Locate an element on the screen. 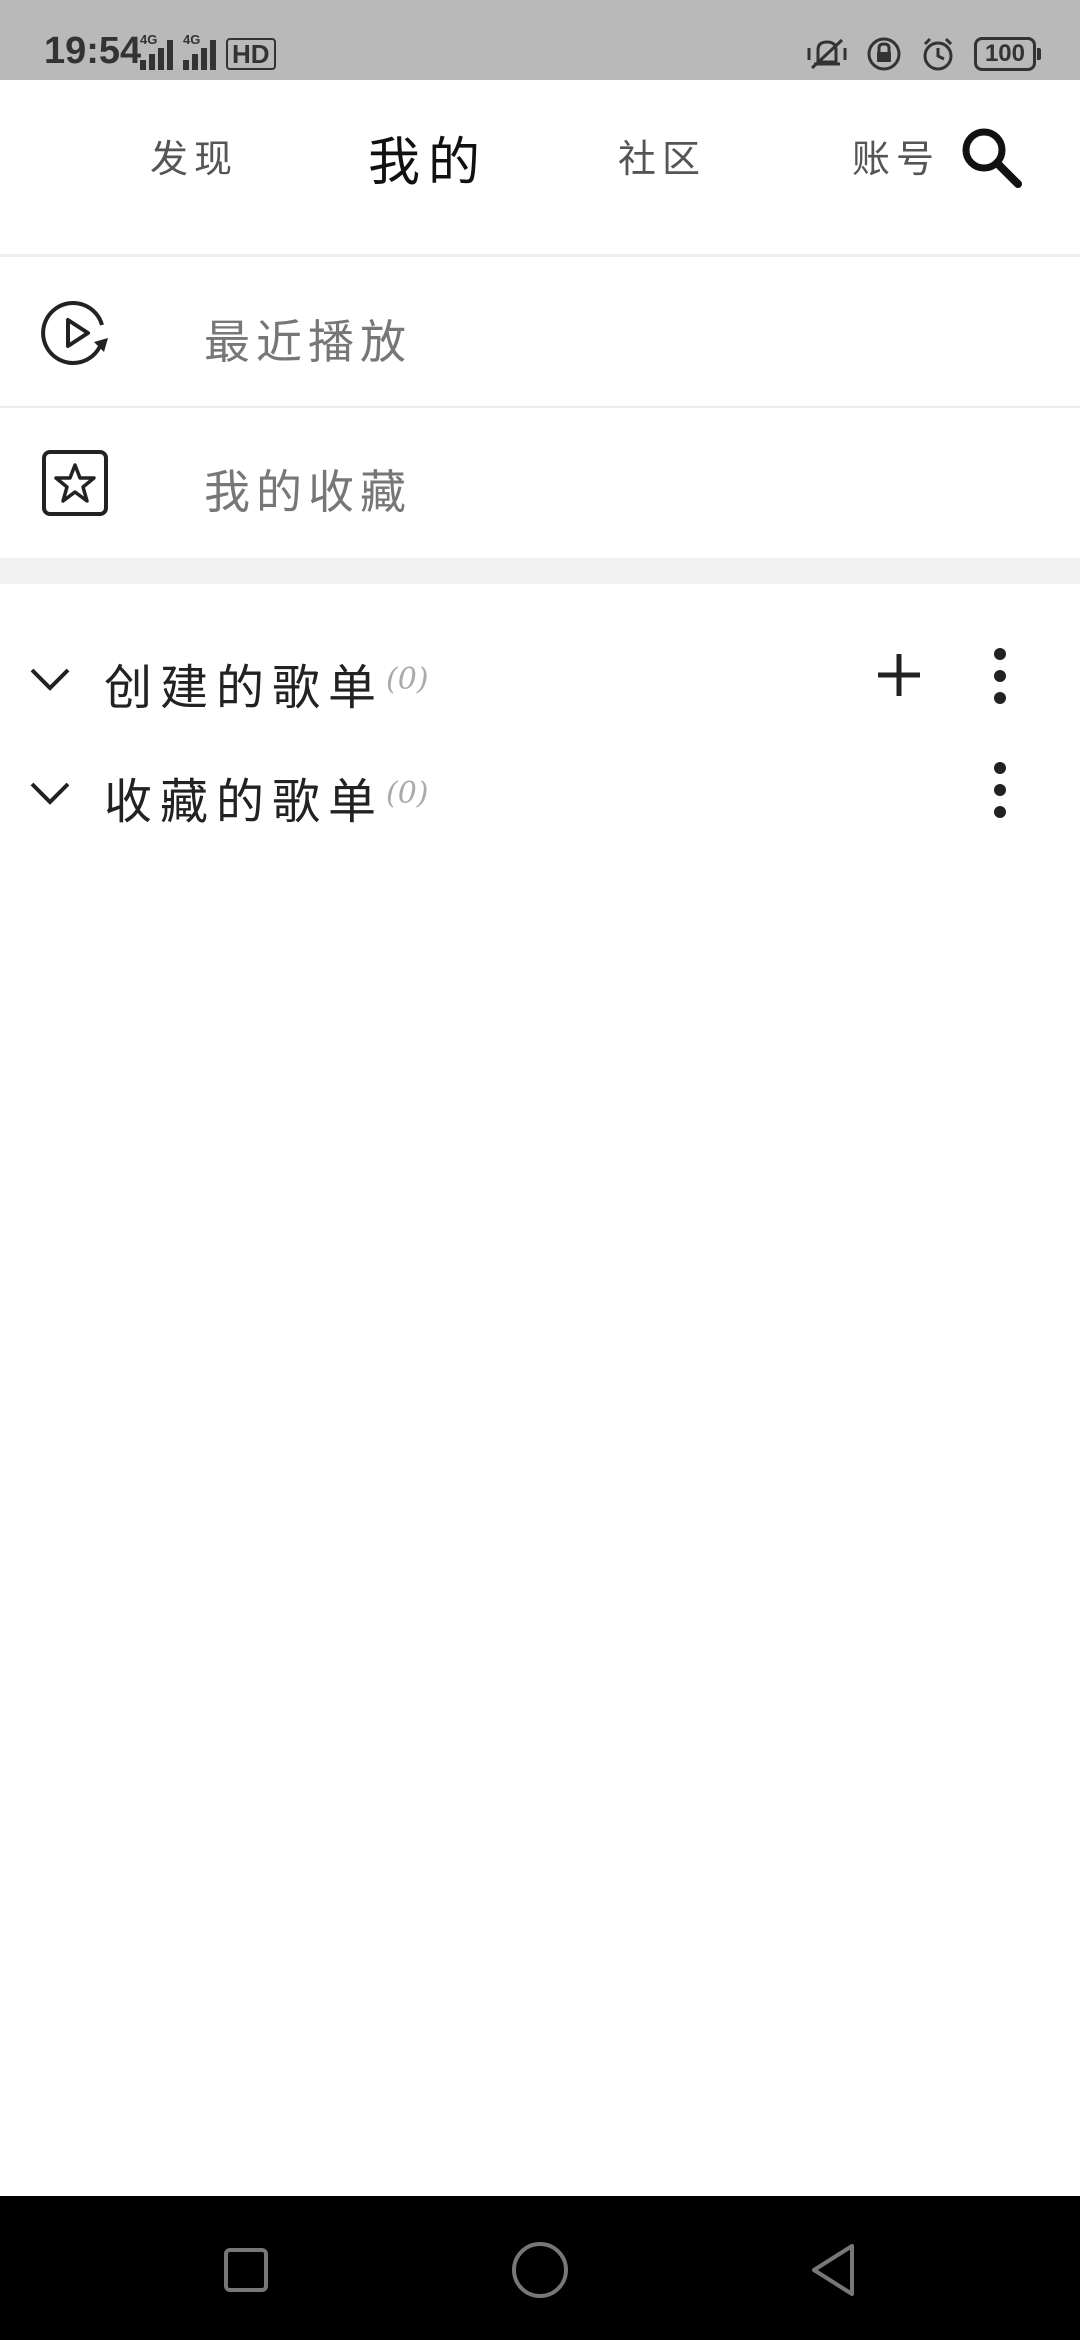 Image resolution: width=1080 pixels, height=2340 pixels. system-nav-bar is located at coordinates (540, 2268).